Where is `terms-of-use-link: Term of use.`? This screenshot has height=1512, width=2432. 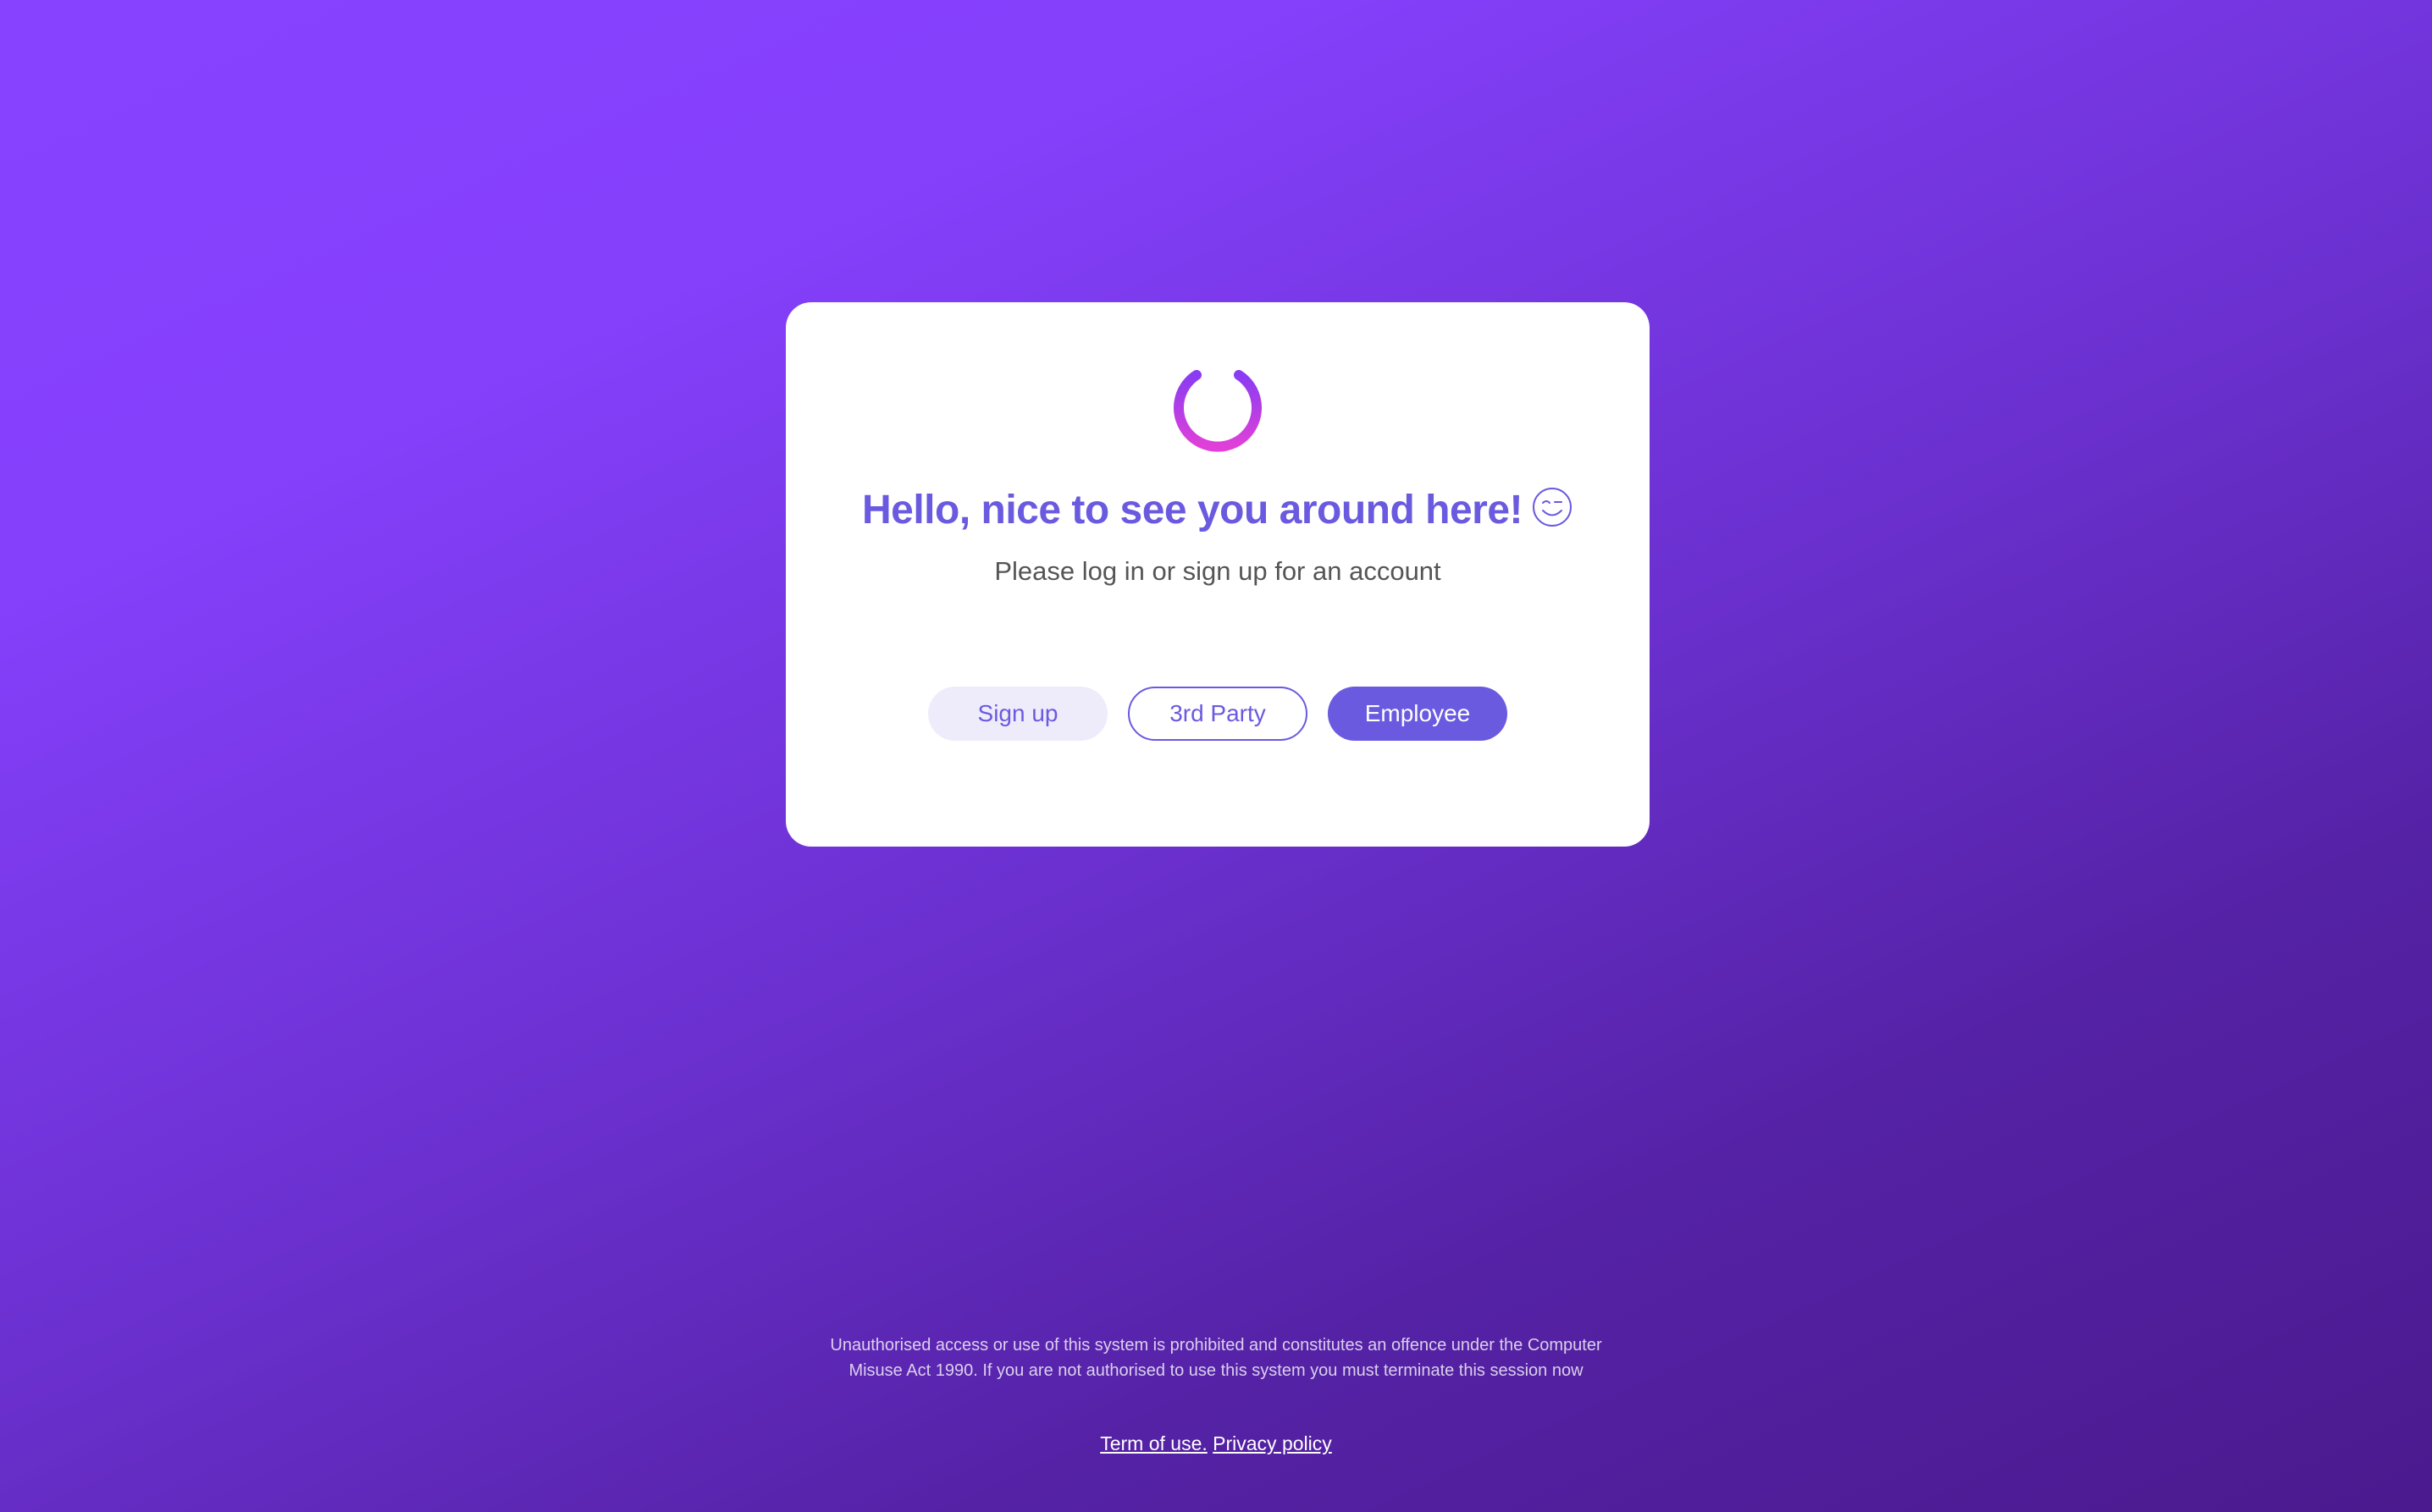
terms-of-use-link: Term of use. is located at coordinates (1154, 1443).